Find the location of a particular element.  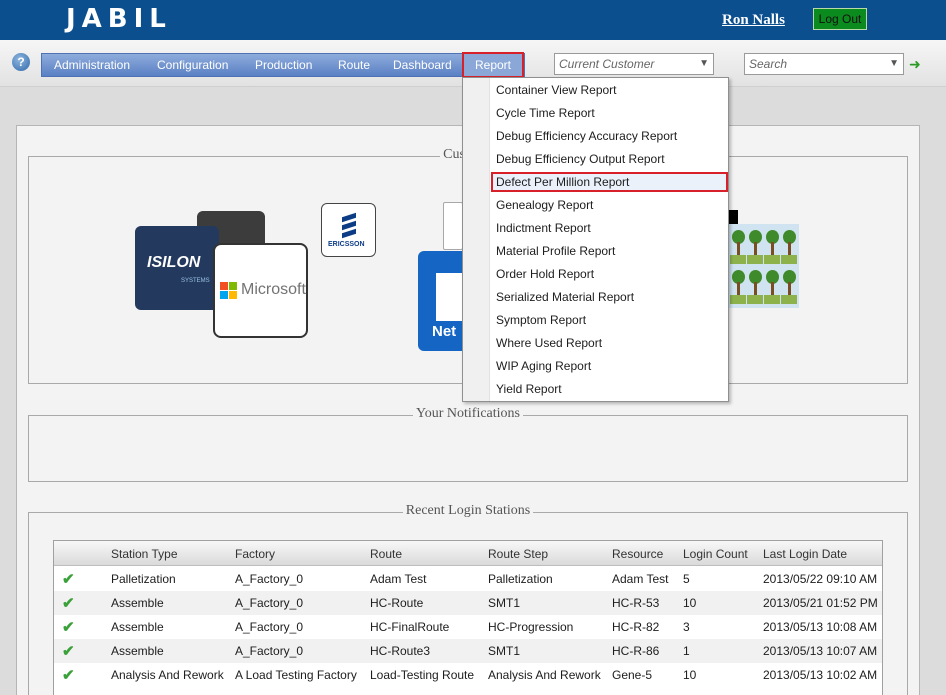

net-logo-text: Net is located at coordinates (444, 331).